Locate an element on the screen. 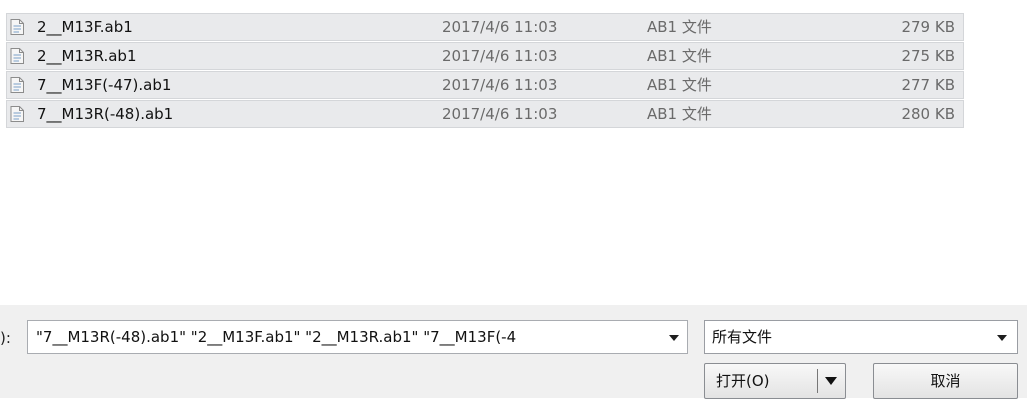 The height and width of the screenshot is (399, 1027). cancel-button-label: 取消 is located at coordinates (945, 381).